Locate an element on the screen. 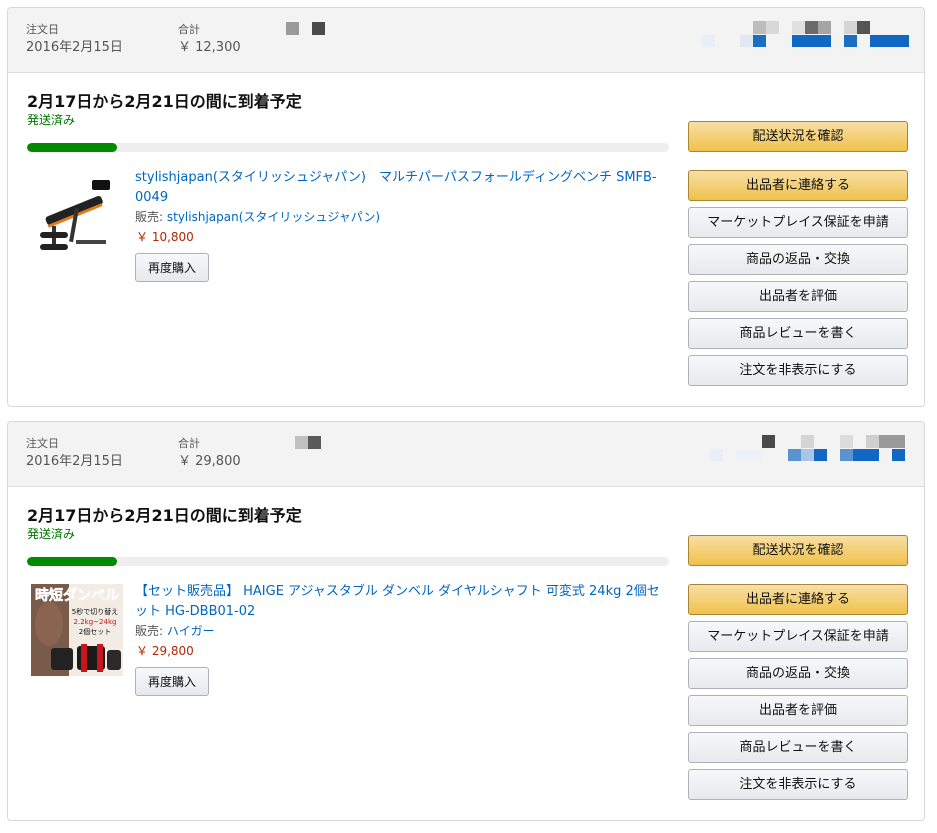 This screenshot has width=937, height=833. product-image-caption-line: 5秒で切り替え is located at coordinates (95, 611).